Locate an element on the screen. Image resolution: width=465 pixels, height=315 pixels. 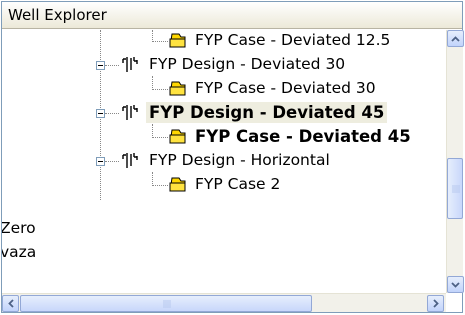
tree-item-case: FYP Case - Deviated 30 is located at coordinates (224, 90).